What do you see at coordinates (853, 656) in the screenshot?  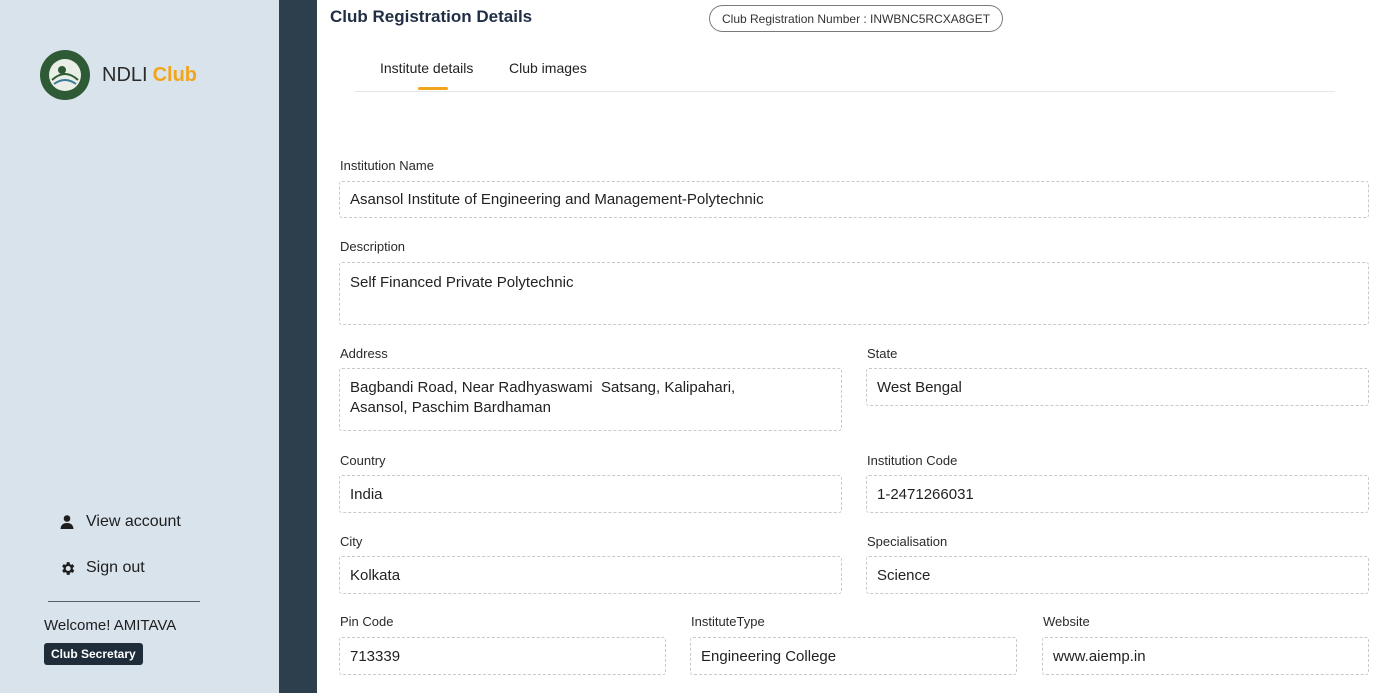 I see `institute-type-field: Engineering College` at bounding box center [853, 656].